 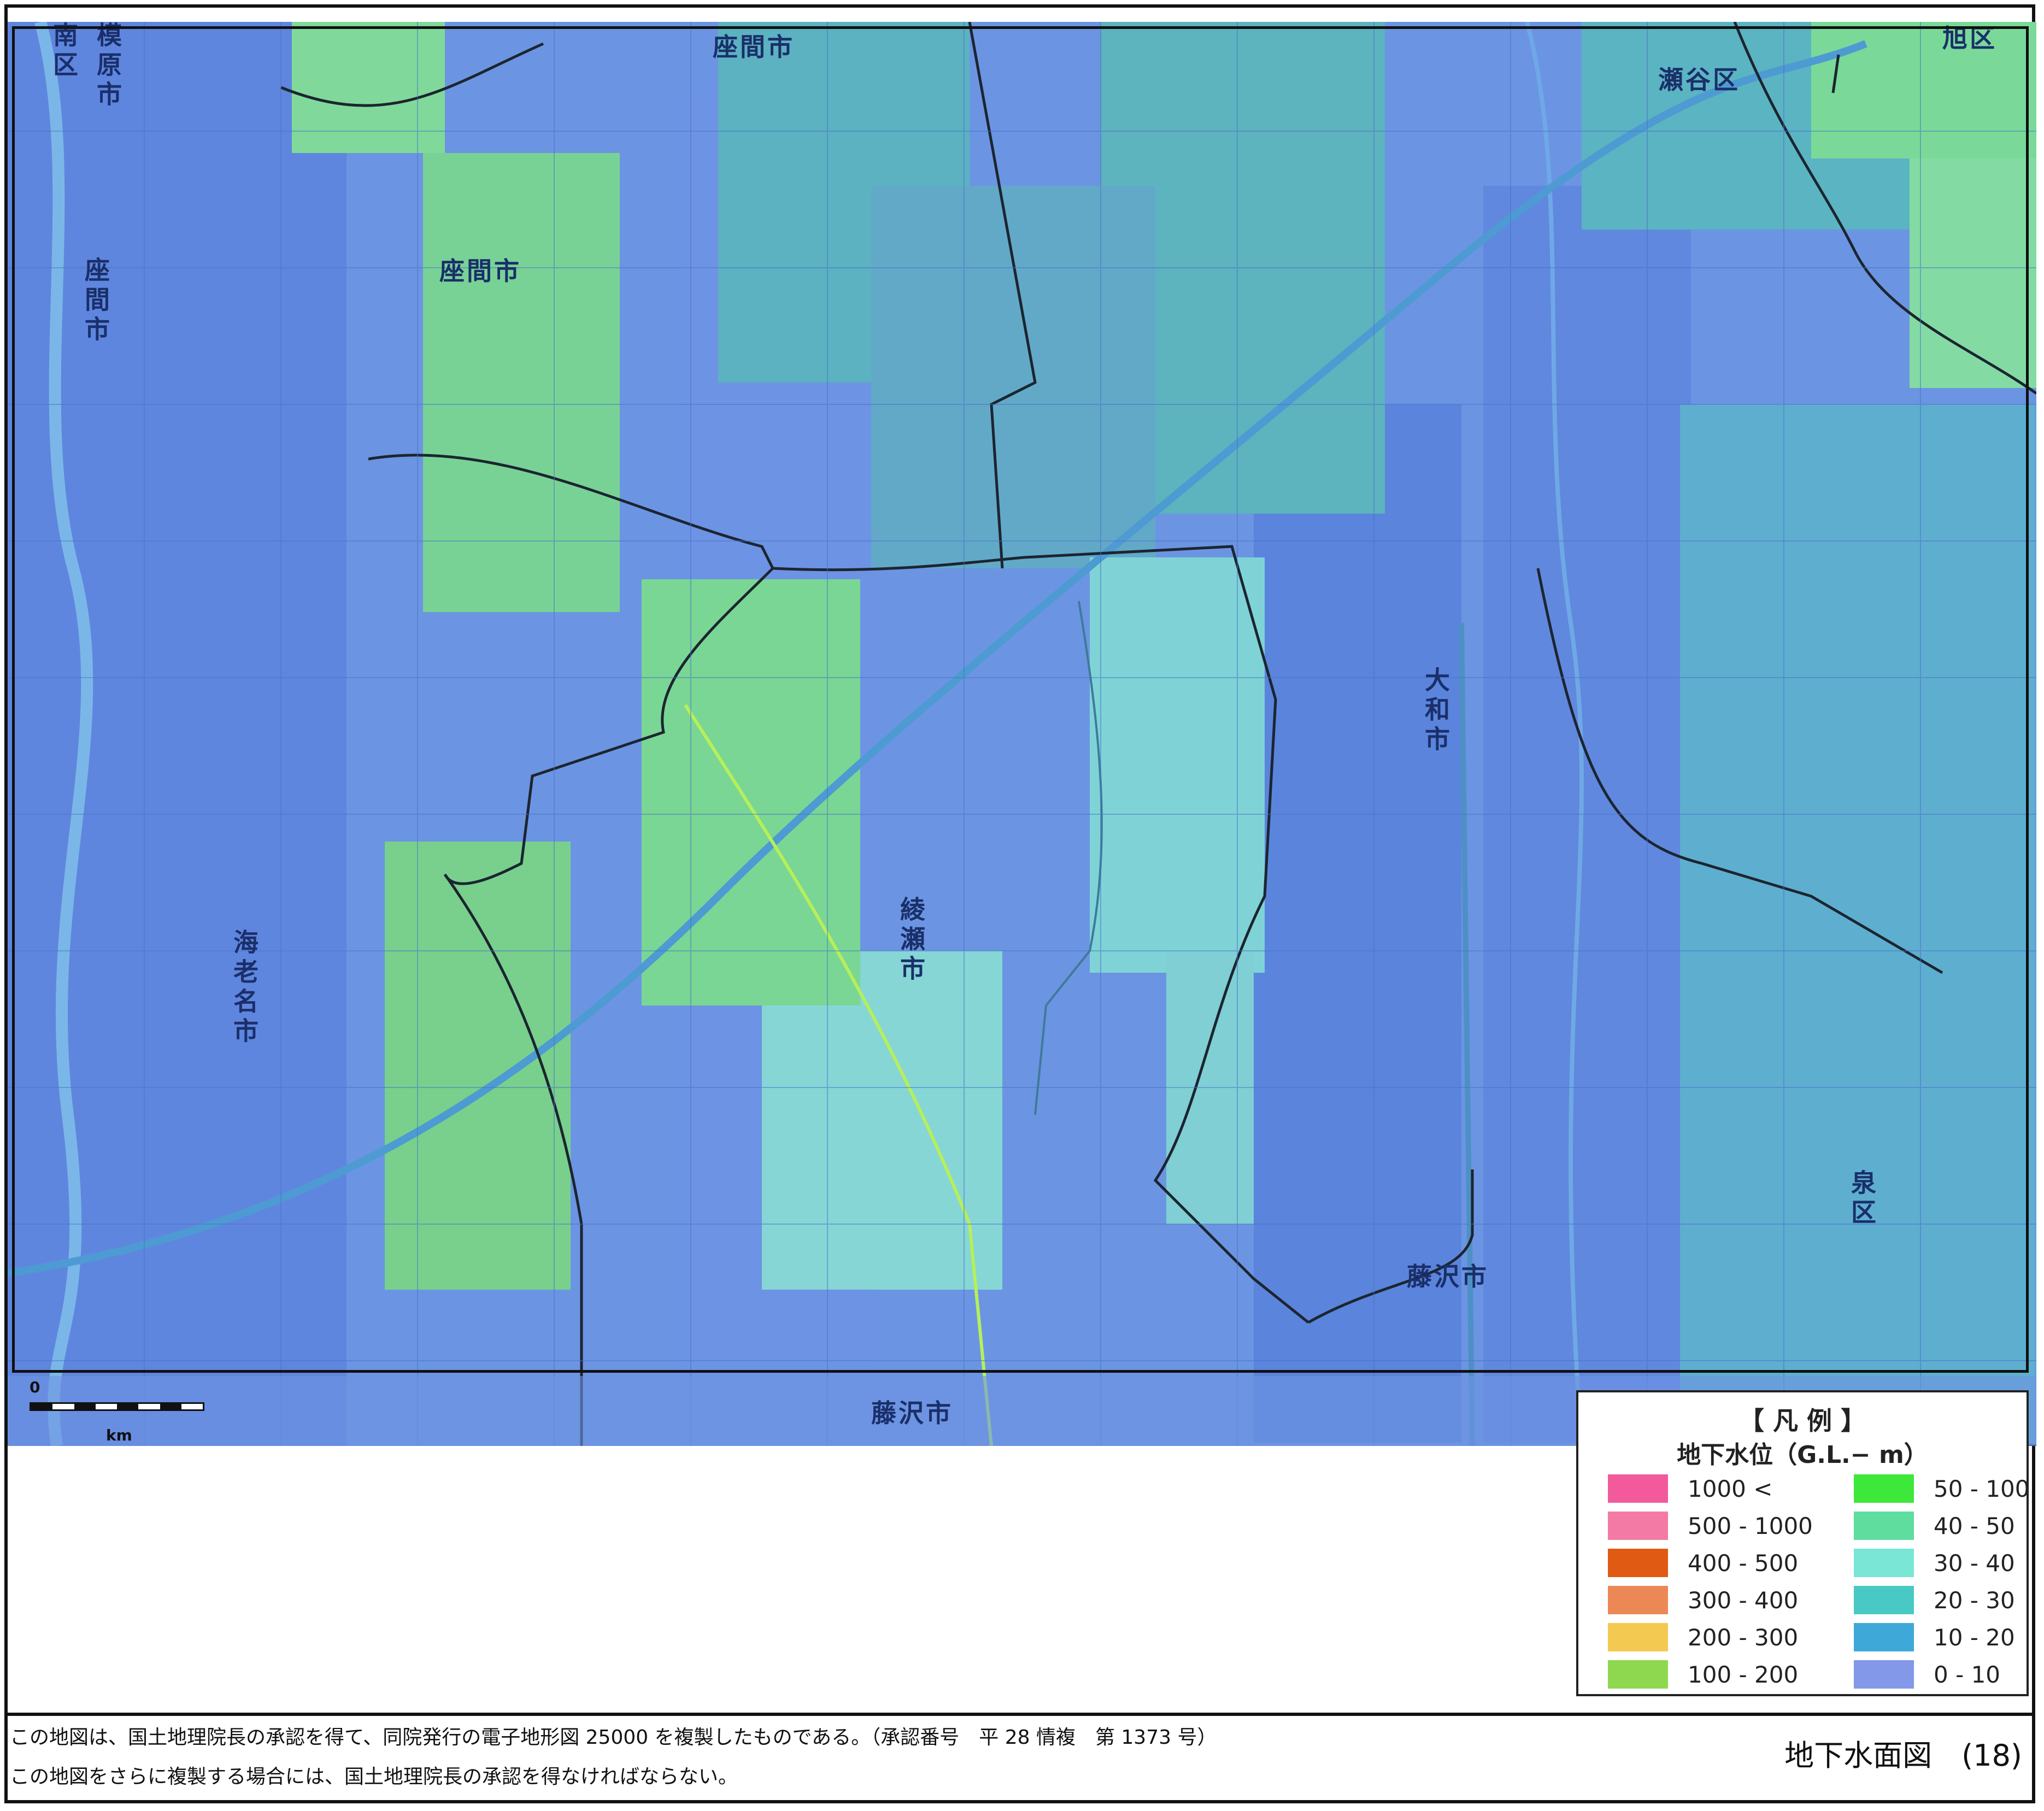 I want to click on legend-label: 500 - 1000, so click(x=1750, y=1526).